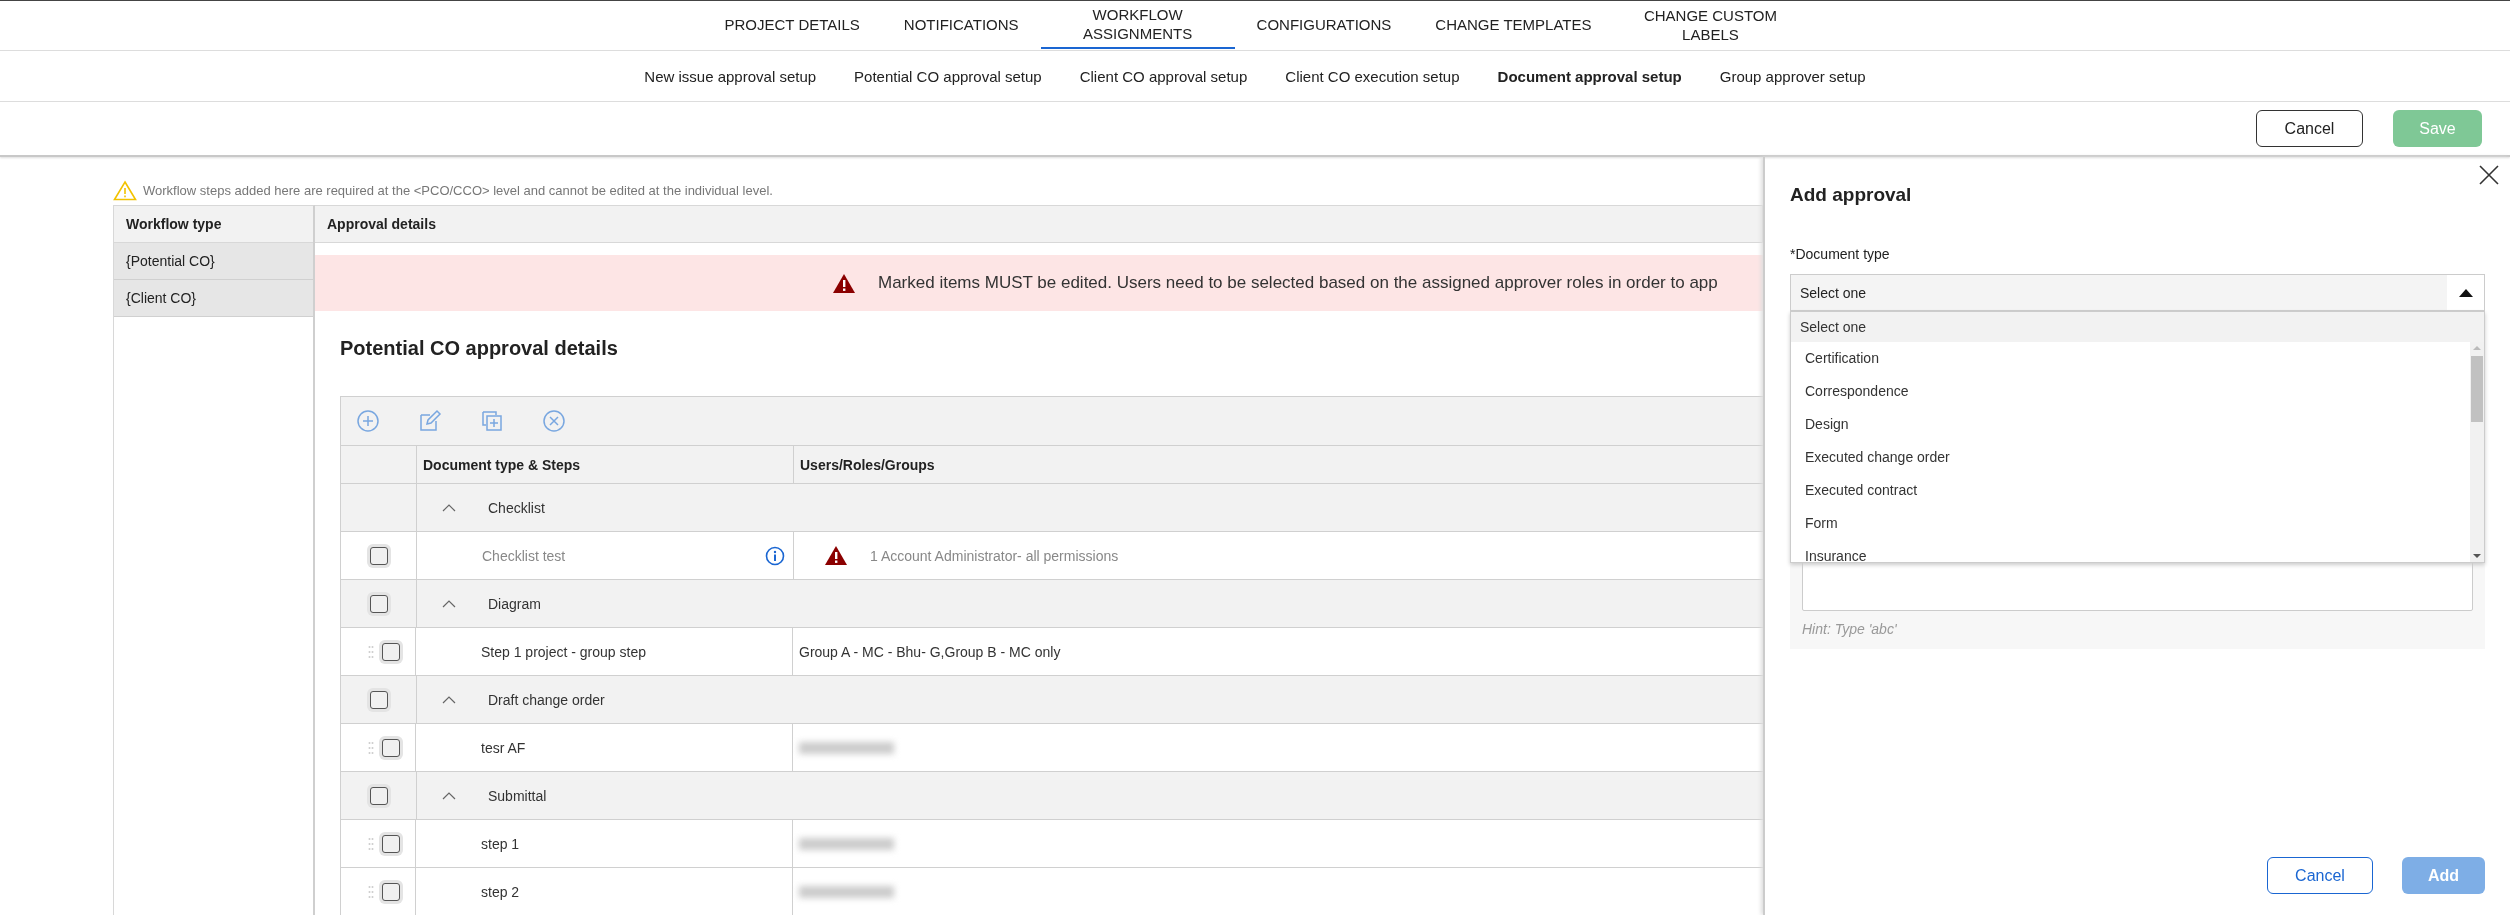 The image size is (2510, 915). What do you see at coordinates (605, 464) in the screenshot?
I see `column-header: Document type & Steps` at bounding box center [605, 464].